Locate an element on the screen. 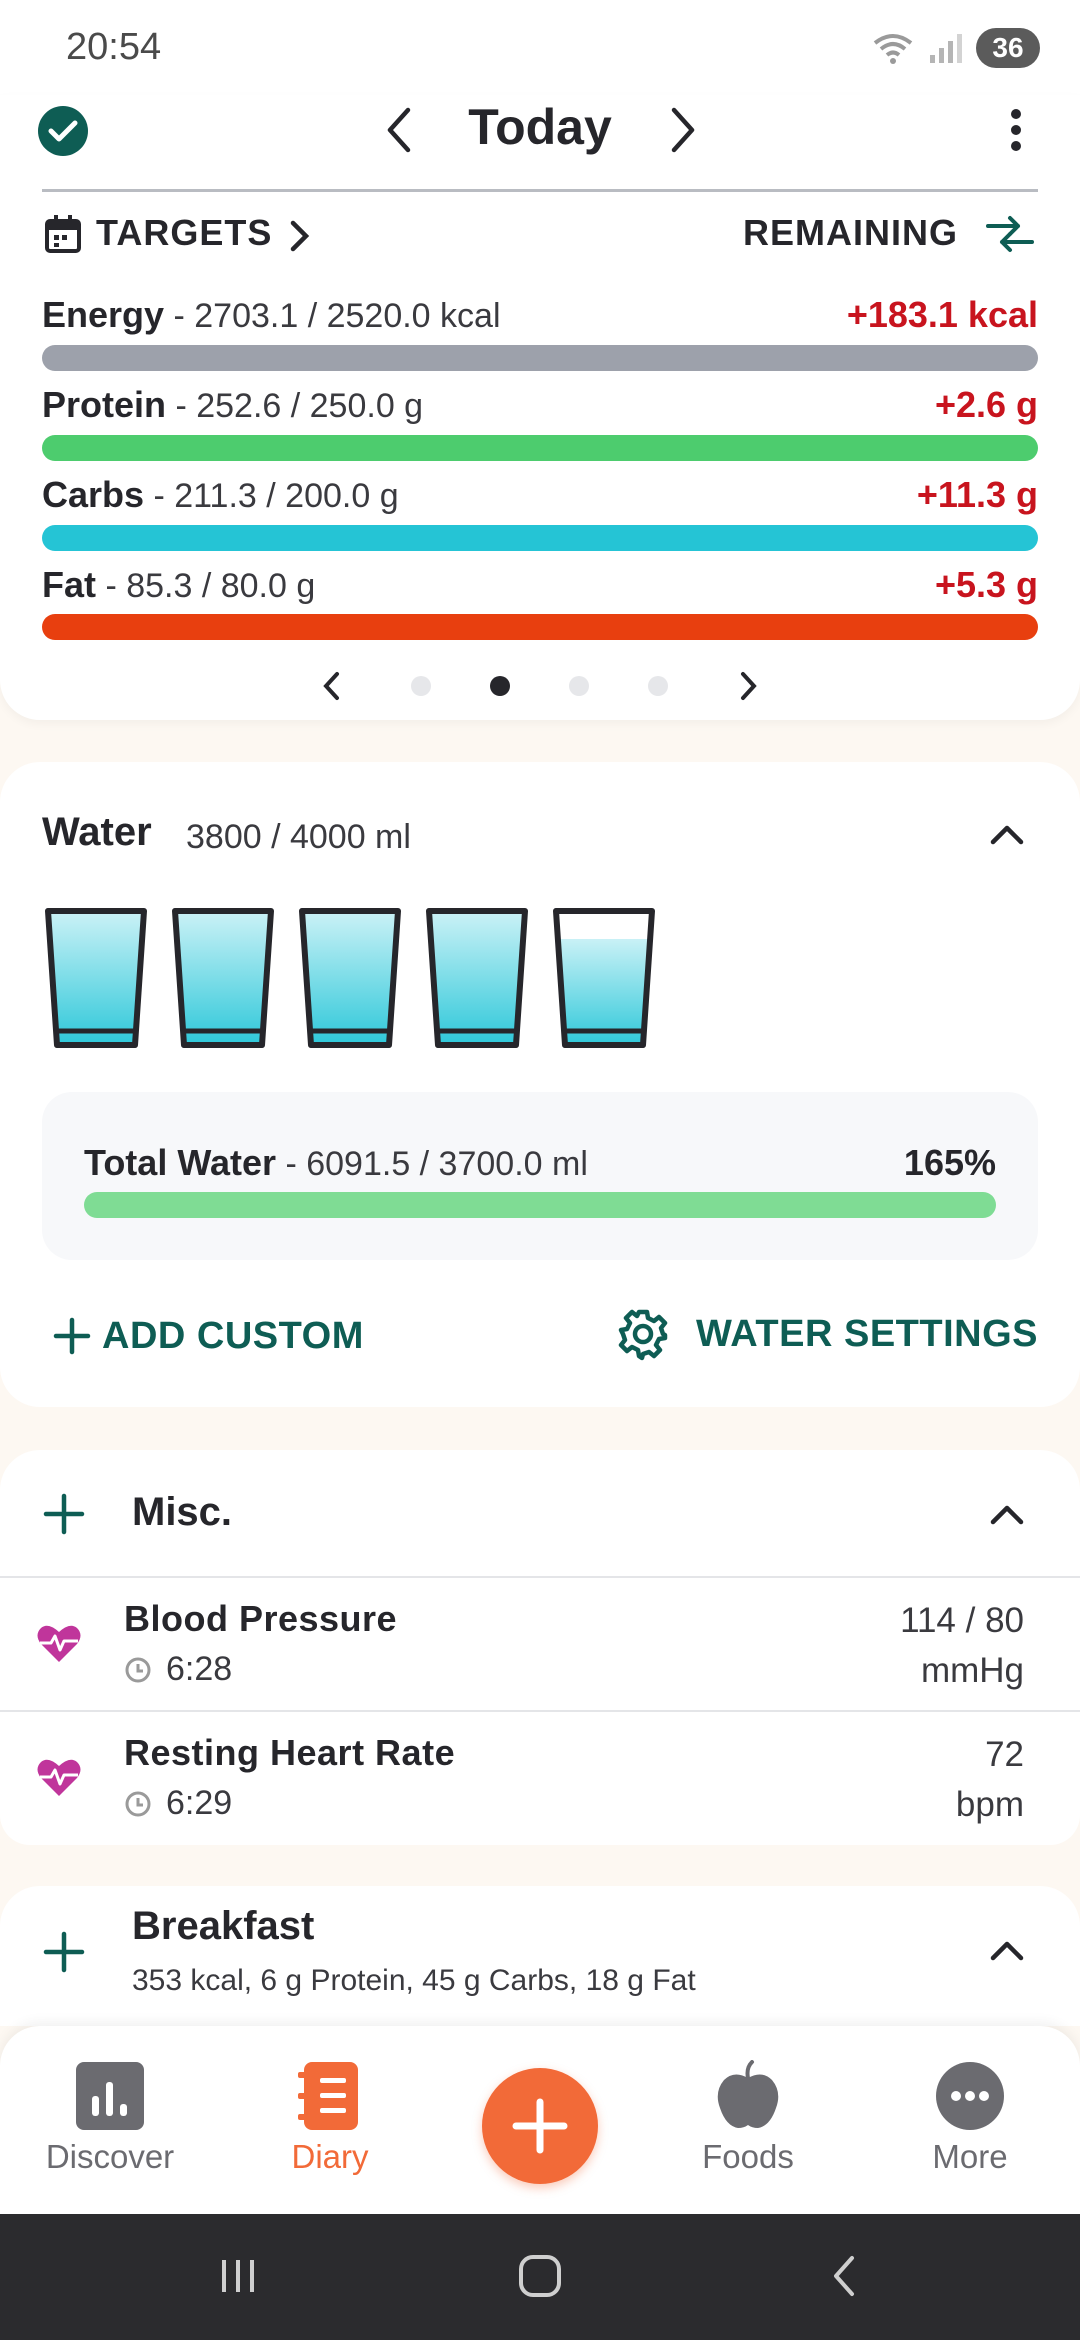 This screenshot has height=2340, width=1080. protein-row: Protein - 252.6 / 250.0 g is located at coordinates (232, 405).